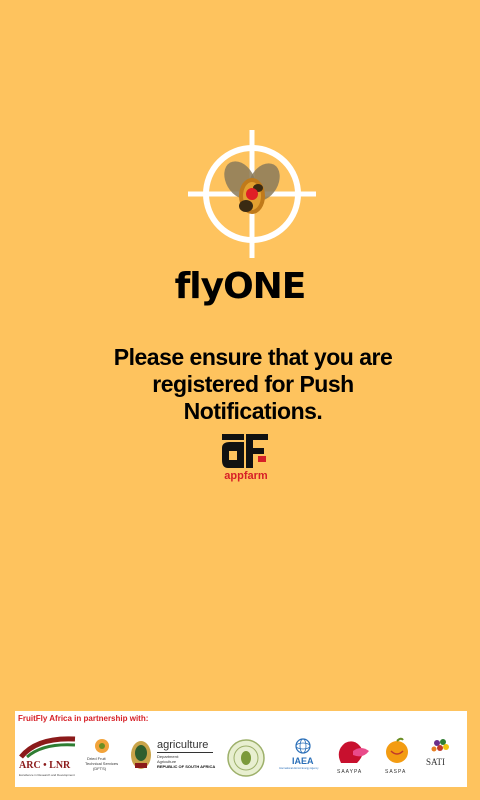  I want to click on saspa-name: SASPA, so click(396, 772).